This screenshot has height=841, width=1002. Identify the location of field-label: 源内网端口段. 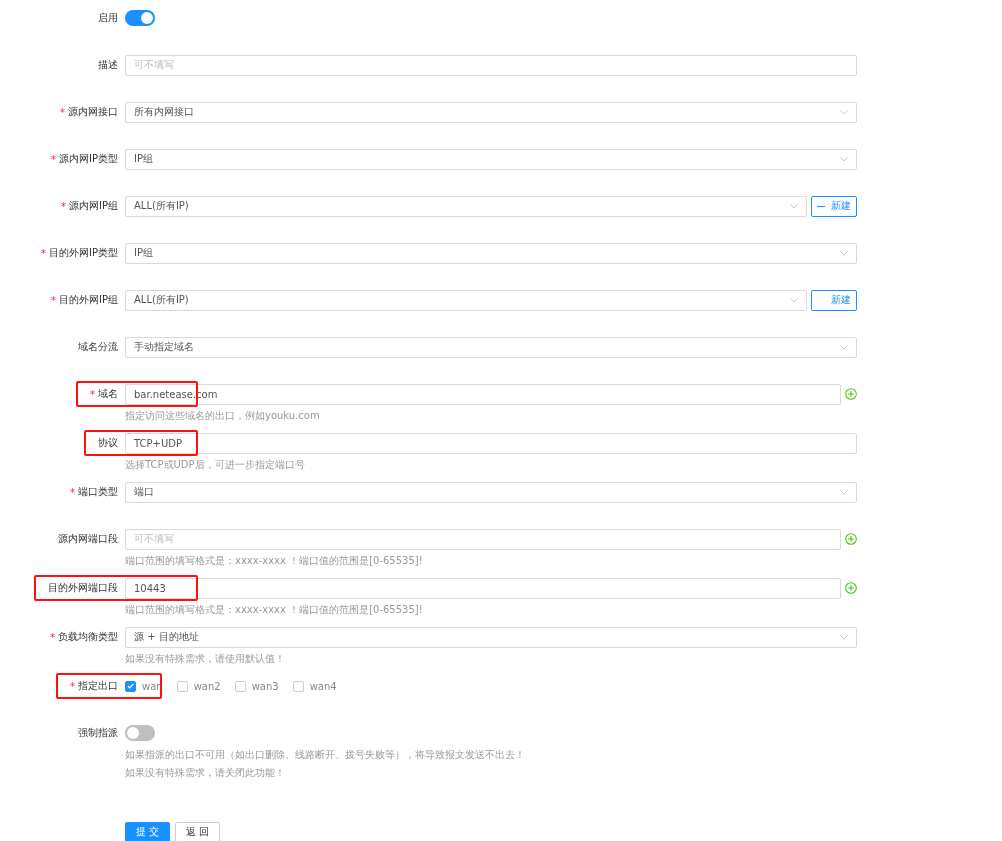
(88, 539).